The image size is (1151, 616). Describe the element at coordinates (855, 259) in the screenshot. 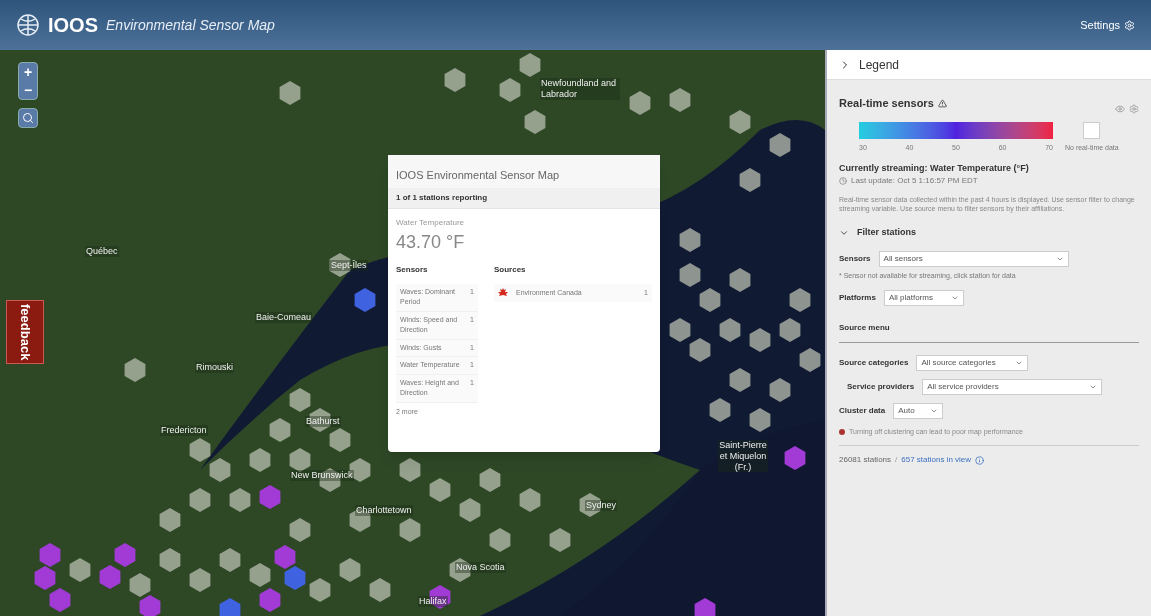

I see `field-label: Sensors` at that location.